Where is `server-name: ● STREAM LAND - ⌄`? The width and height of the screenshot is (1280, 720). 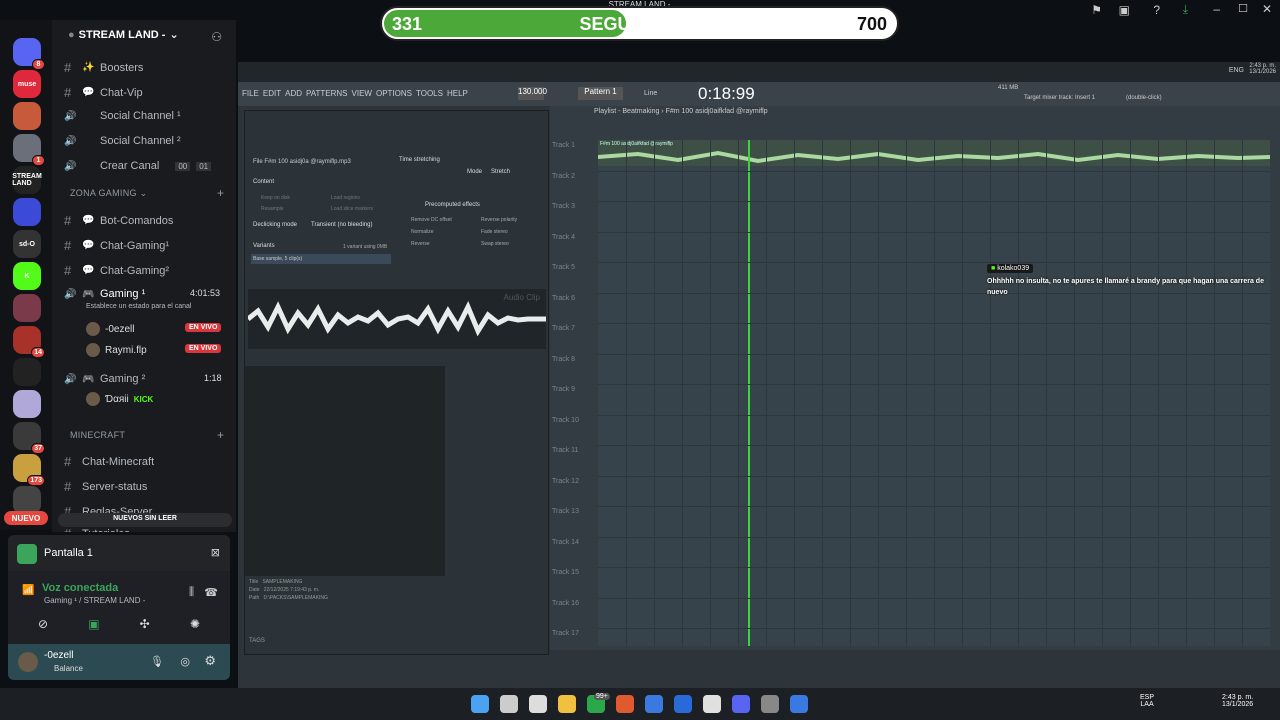
server-name: ● STREAM LAND - ⌄ is located at coordinates (123, 35).